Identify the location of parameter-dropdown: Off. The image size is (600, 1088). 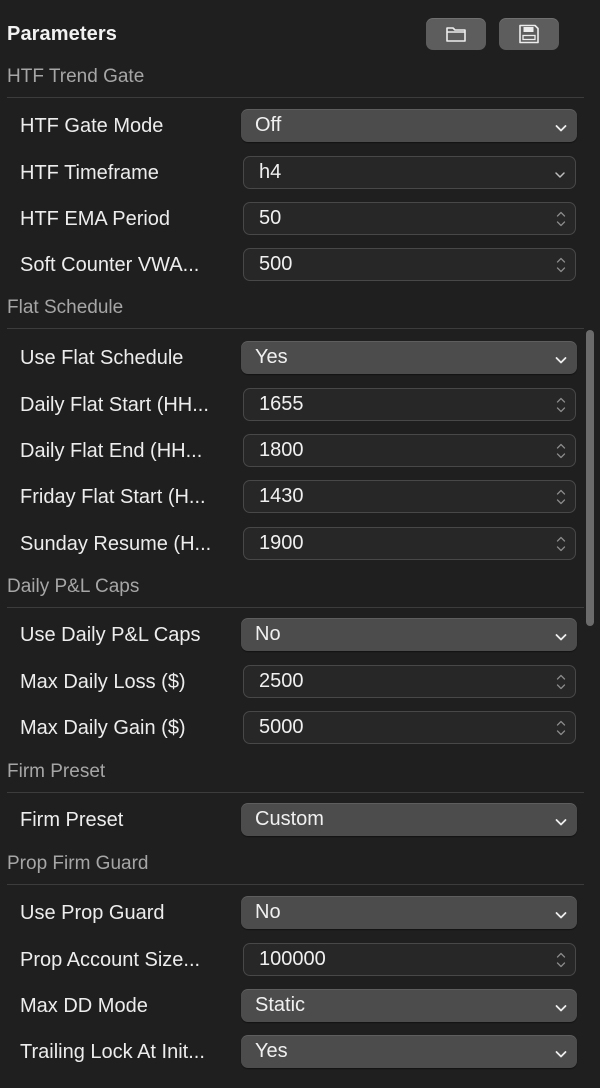
(409, 125).